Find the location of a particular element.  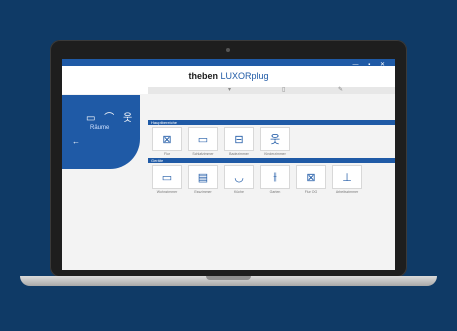

device-tile: ▭ is located at coordinates (167, 177).